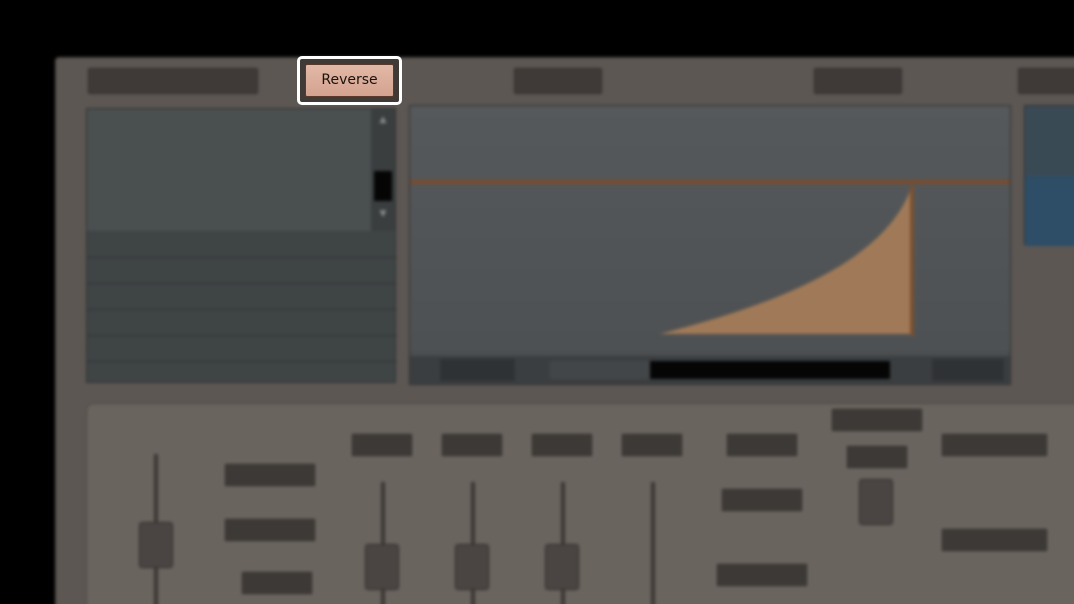 The image size is (1074, 604). I want to click on scroll-thumb, so click(383, 186).